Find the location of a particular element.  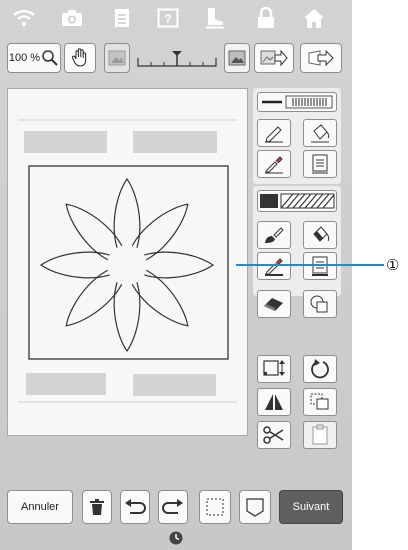

background-icon is located at coordinates (255, 507).